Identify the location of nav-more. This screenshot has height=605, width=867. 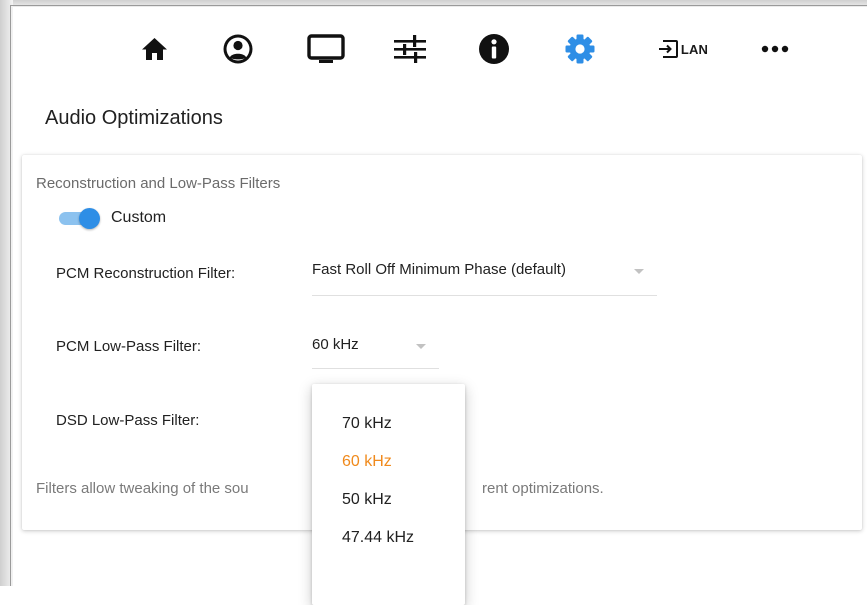
(775, 49).